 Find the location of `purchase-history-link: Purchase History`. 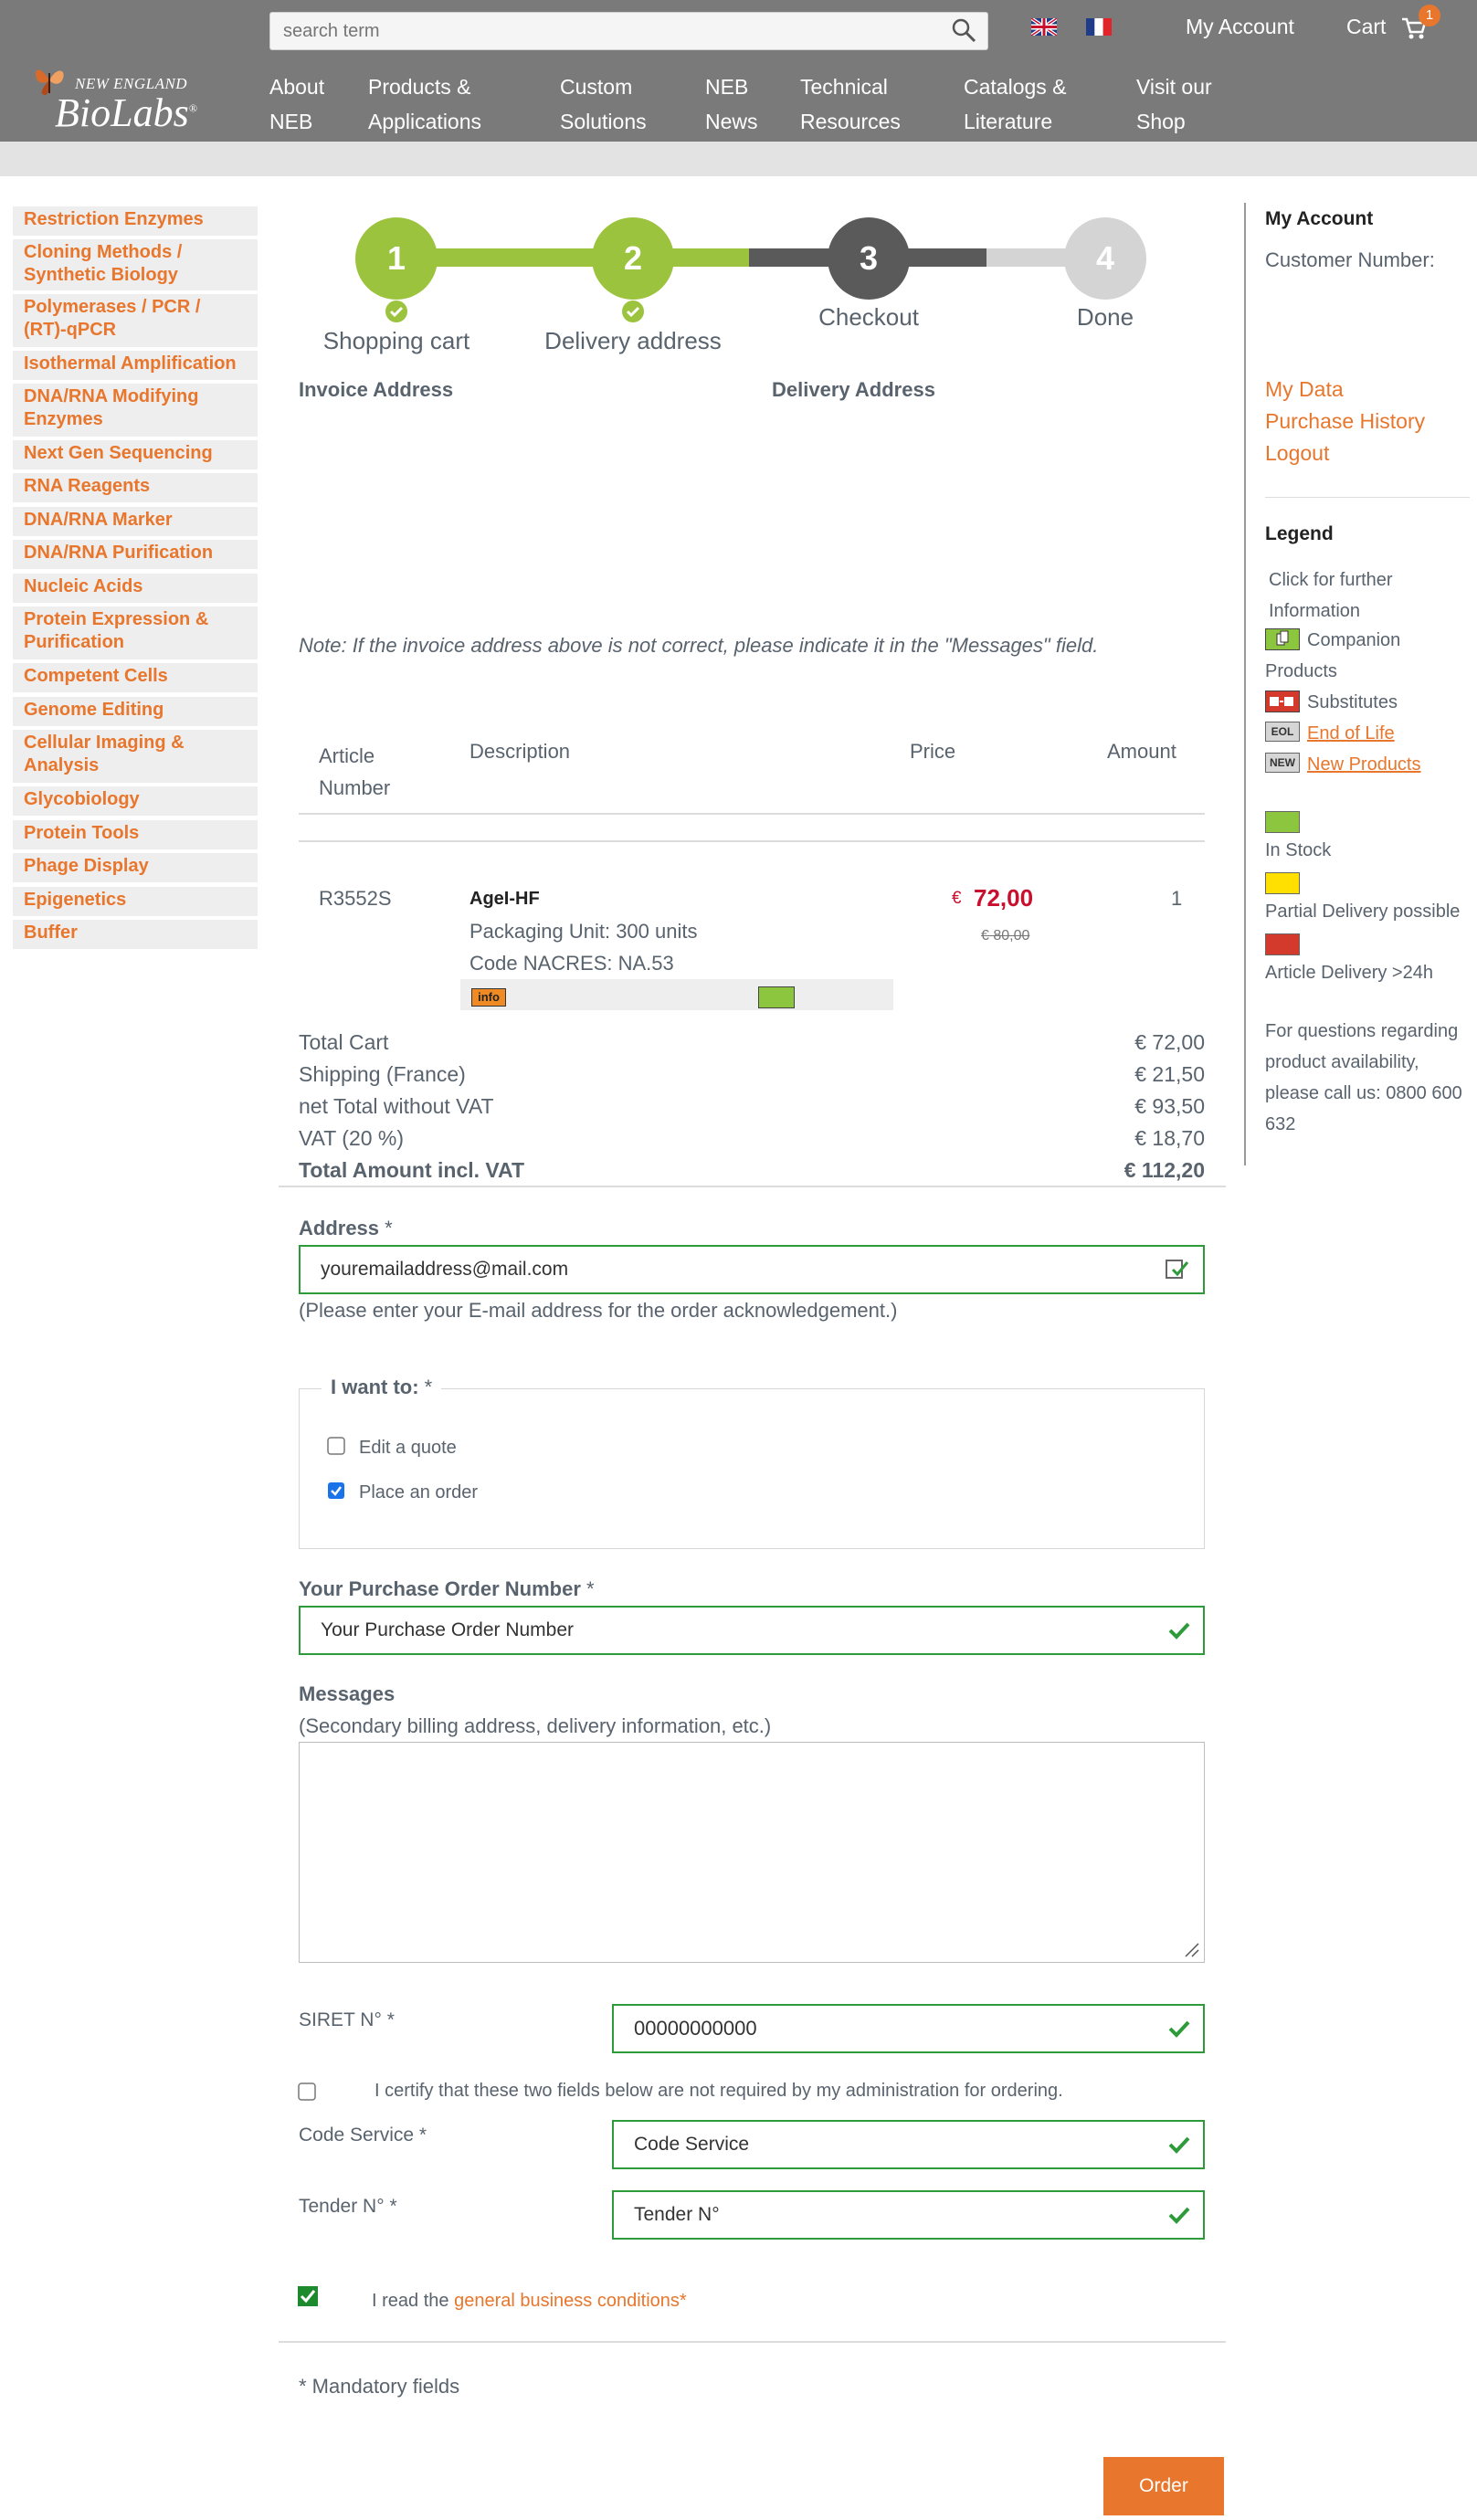

purchase-history-link: Purchase History is located at coordinates (1345, 422).